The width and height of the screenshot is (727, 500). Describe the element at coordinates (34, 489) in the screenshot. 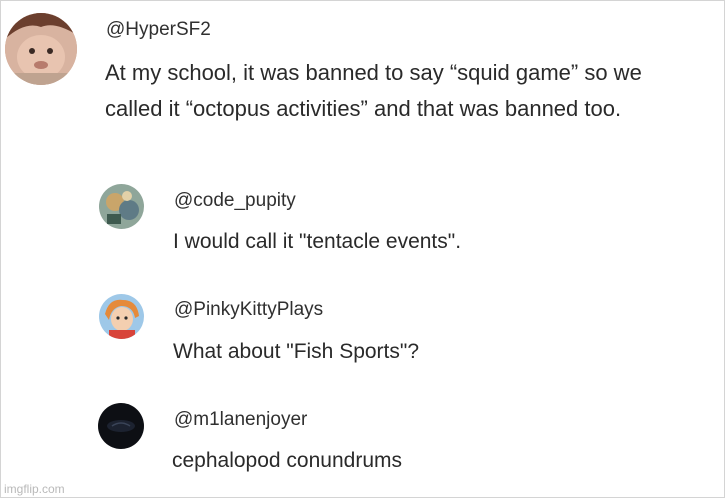

I see `watermark: imgflip.com` at that location.